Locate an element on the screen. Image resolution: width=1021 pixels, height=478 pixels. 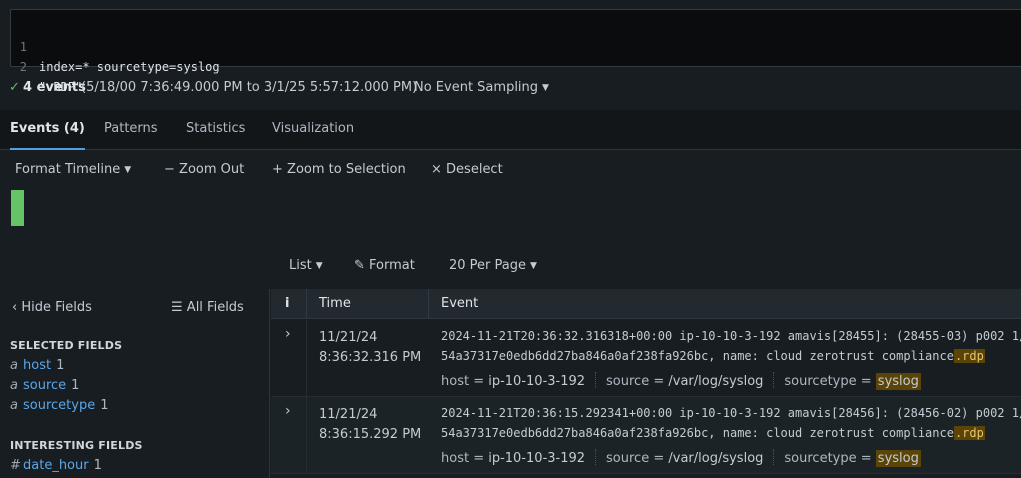
field-name: date_hour is located at coordinates (56, 465).